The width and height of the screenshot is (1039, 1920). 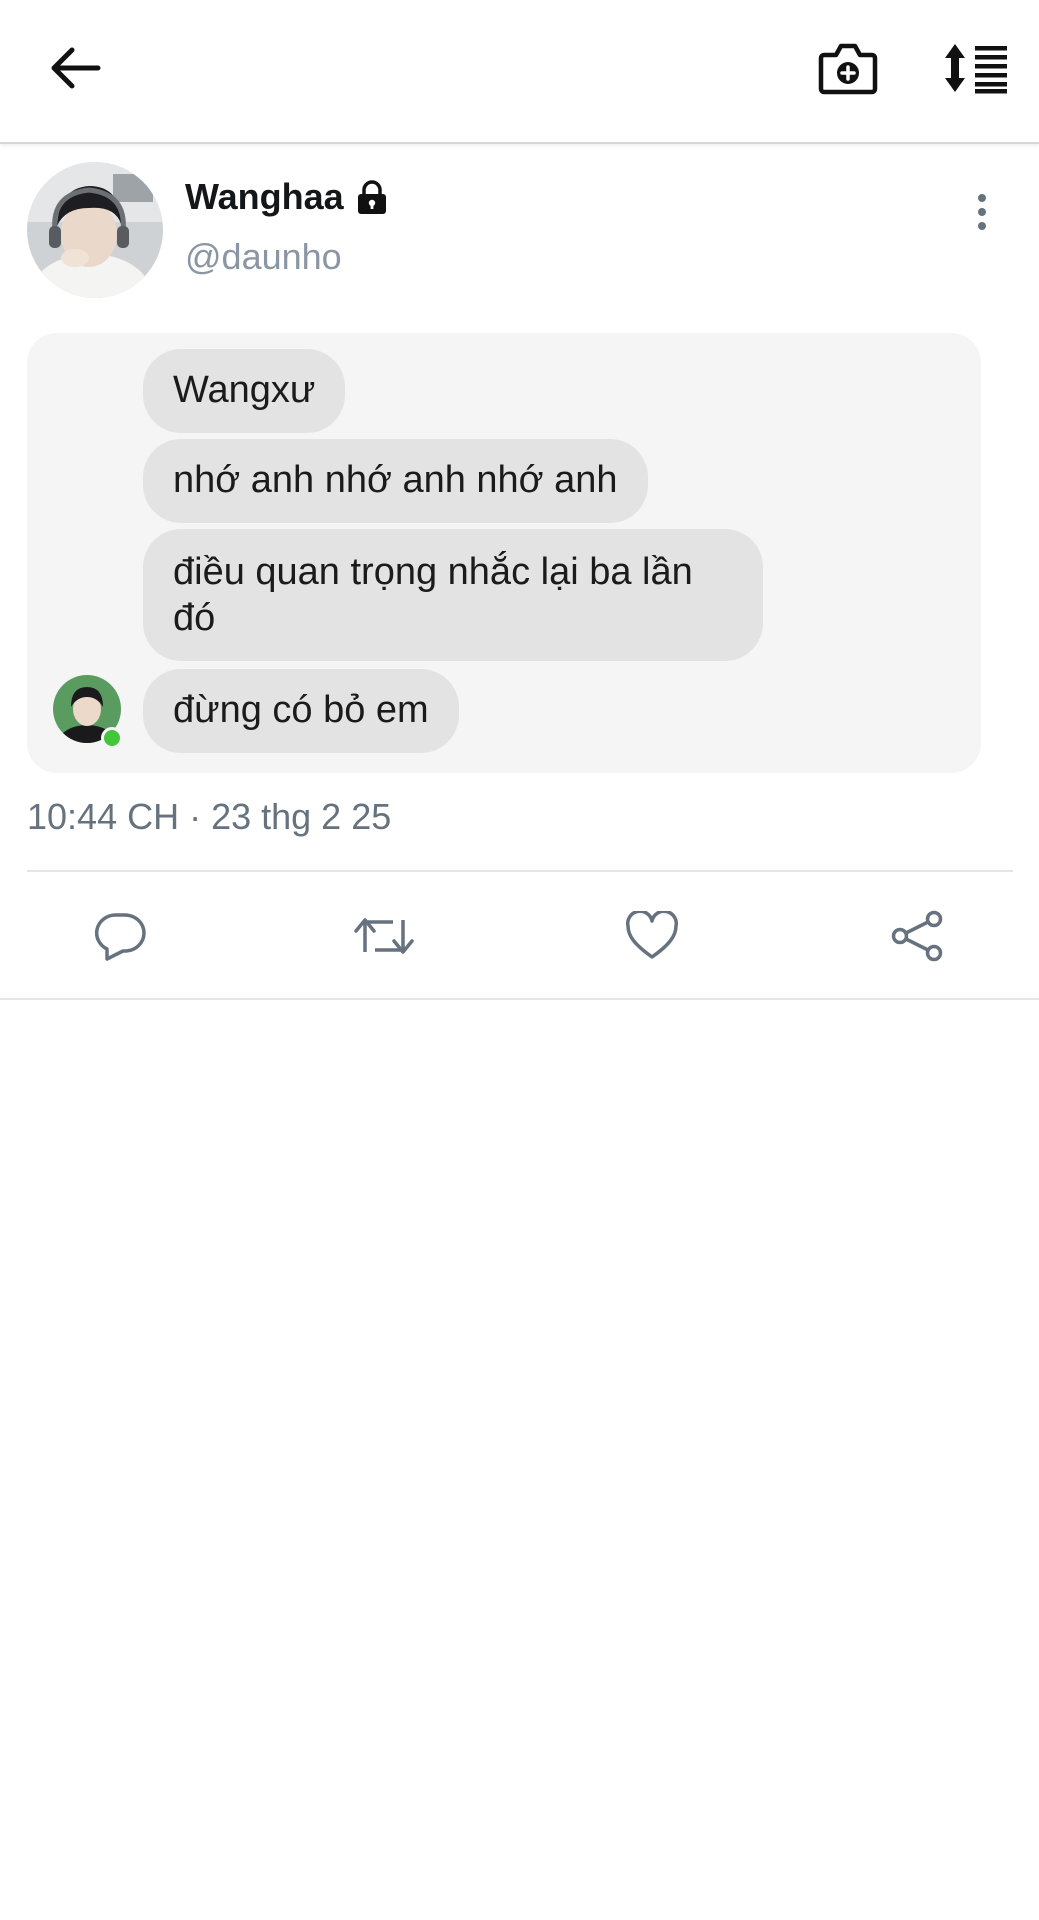 I want to click on arrow-left-icon, so click(x=76, y=68).